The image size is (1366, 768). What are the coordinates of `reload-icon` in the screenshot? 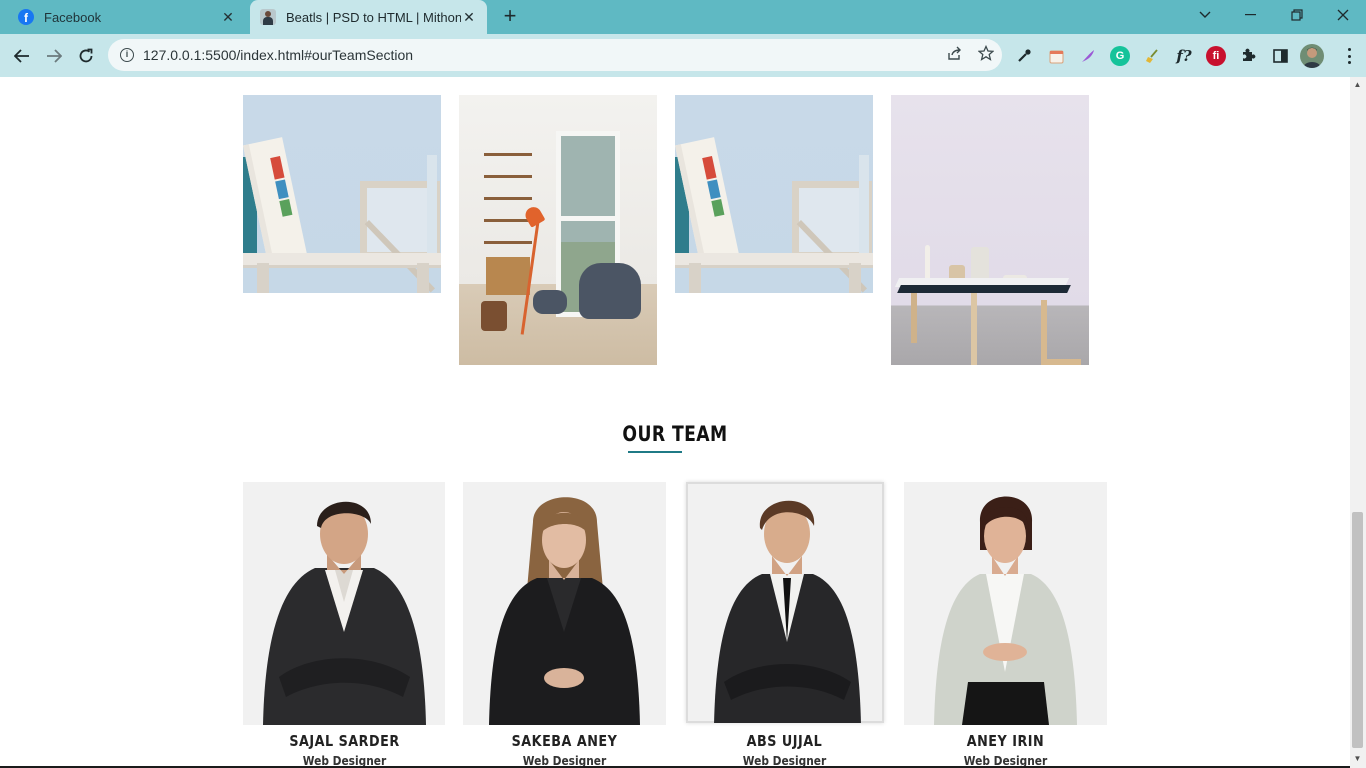 It's located at (86, 55).